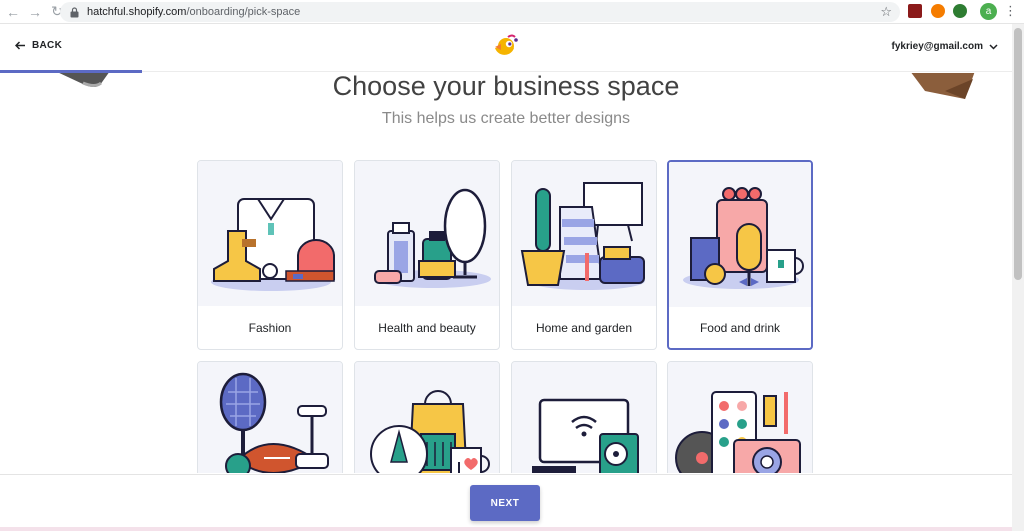 This screenshot has width=1024, height=531. I want to click on next-button: NEXT, so click(505, 503).